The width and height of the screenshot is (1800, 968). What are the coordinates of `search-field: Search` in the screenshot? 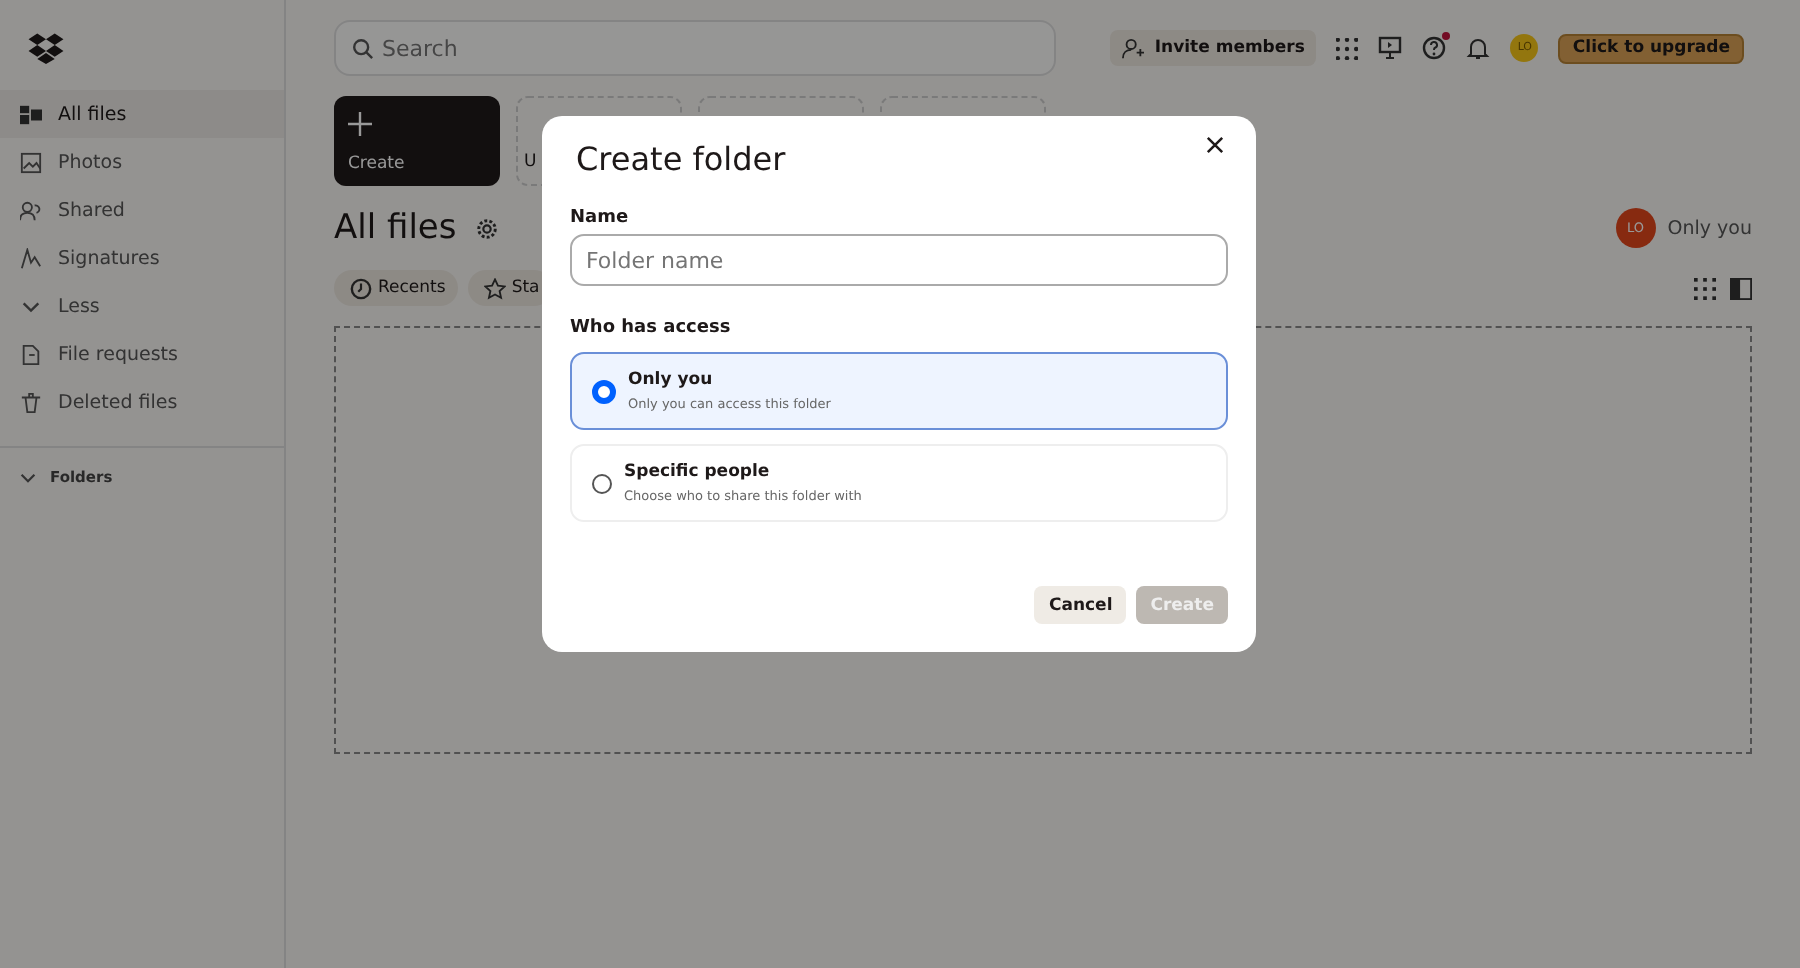 It's located at (695, 48).